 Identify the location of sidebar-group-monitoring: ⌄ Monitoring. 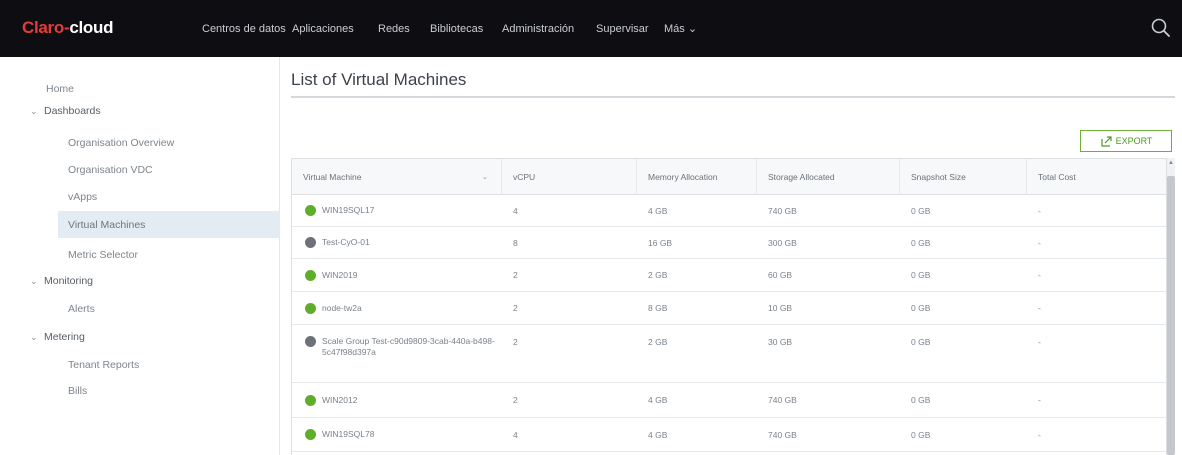
(61, 281).